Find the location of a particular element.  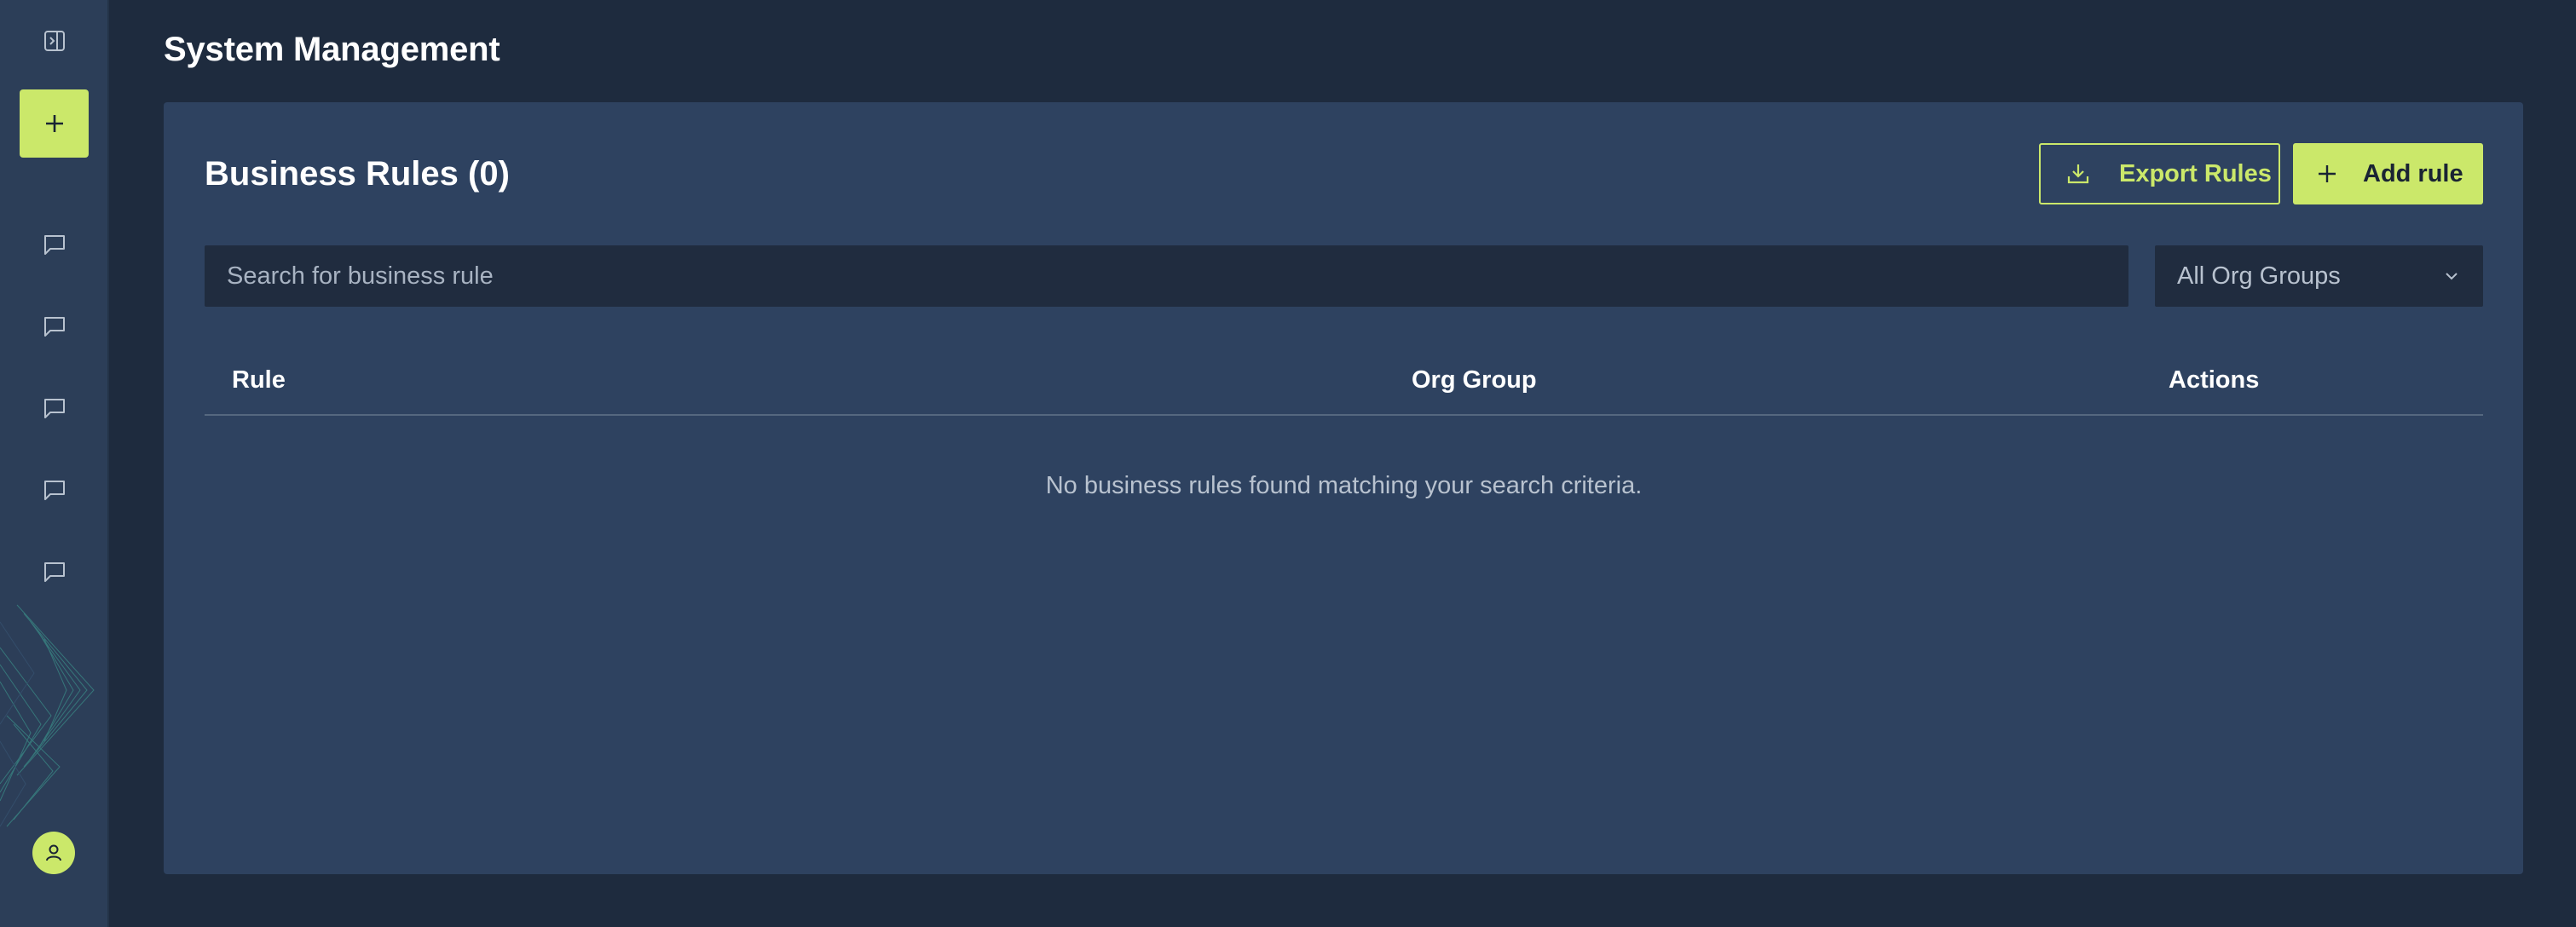

export-rules-label: Export Rules is located at coordinates (2195, 173).